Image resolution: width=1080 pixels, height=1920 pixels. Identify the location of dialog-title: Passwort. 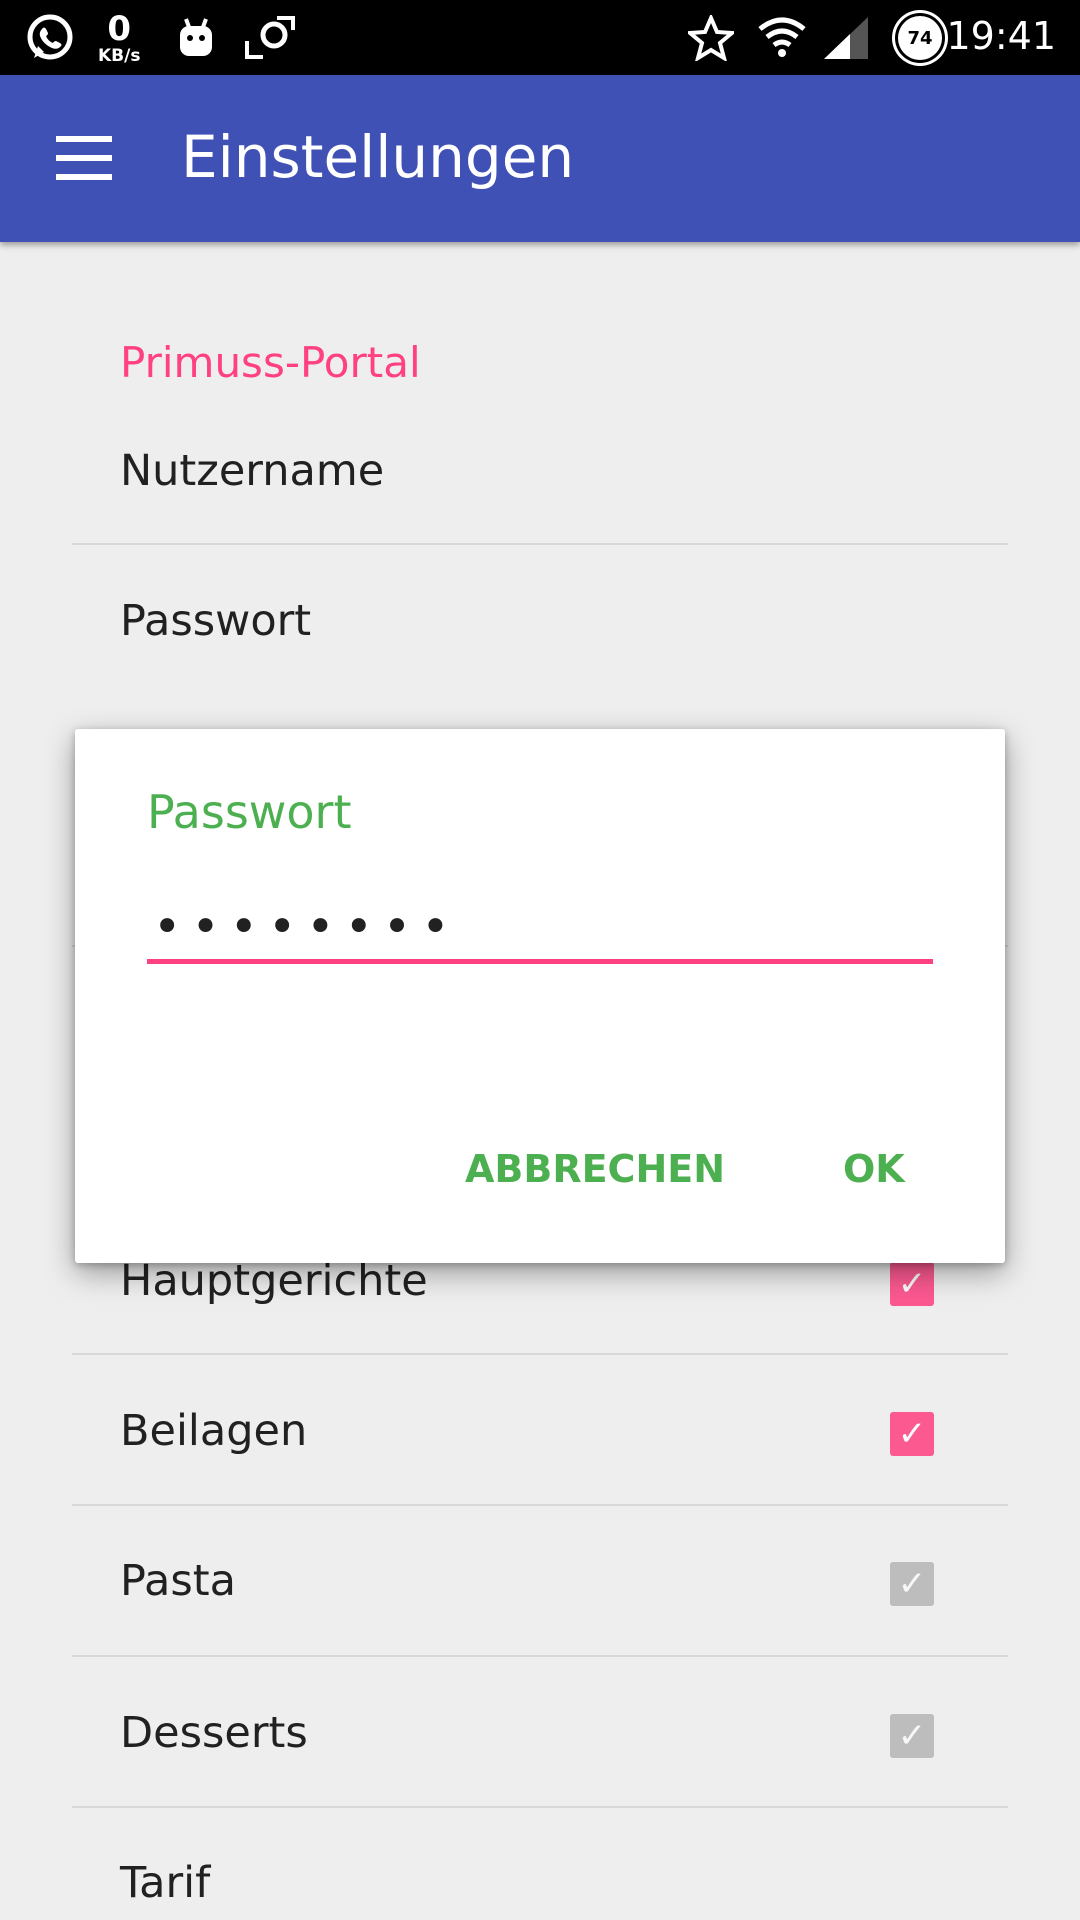
(249, 812).